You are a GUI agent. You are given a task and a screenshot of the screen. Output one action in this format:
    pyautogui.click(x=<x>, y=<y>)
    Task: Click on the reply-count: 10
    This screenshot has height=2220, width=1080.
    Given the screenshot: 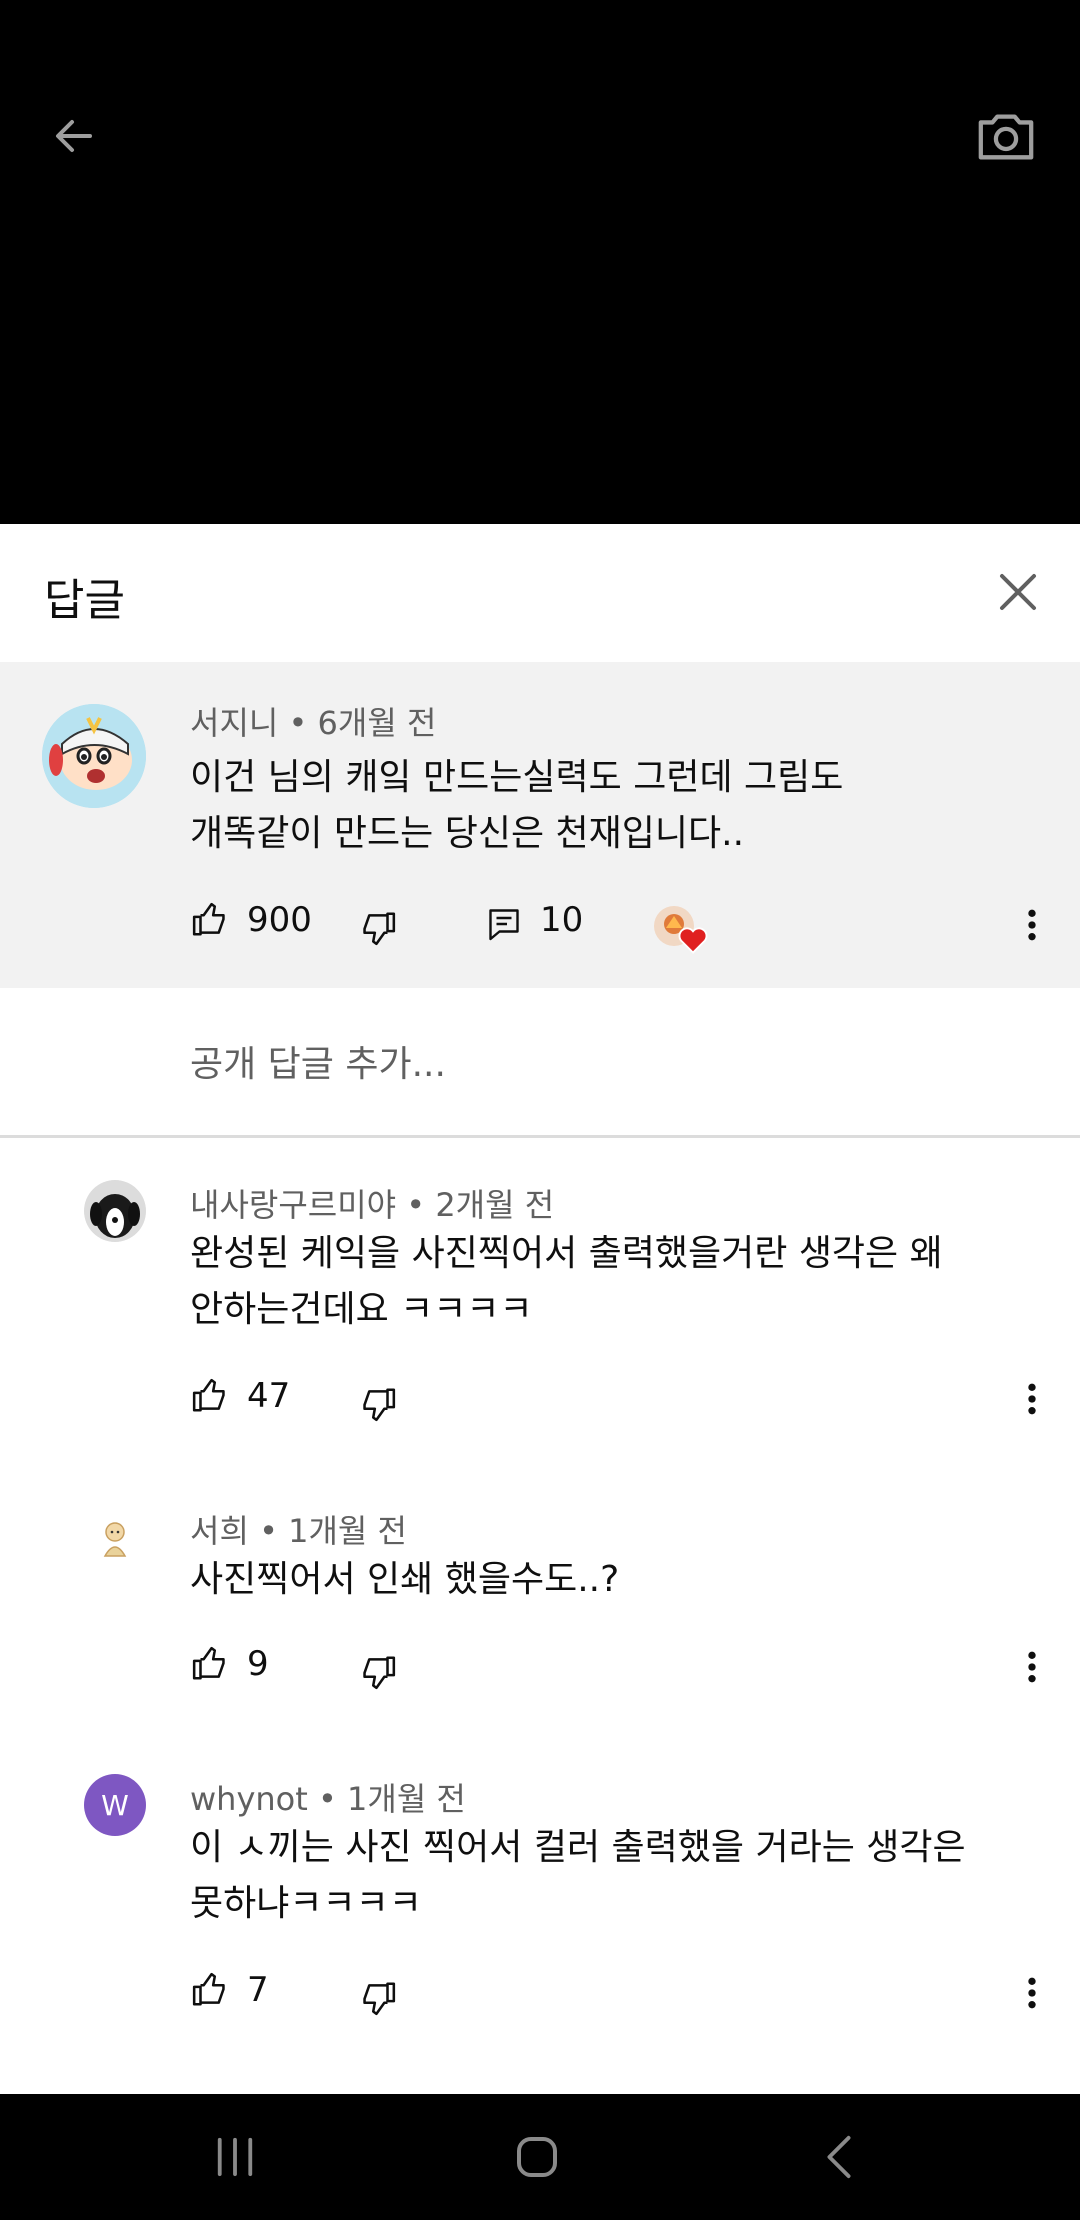 What is the action you would take?
    pyautogui.click(x=562, y=920)
    